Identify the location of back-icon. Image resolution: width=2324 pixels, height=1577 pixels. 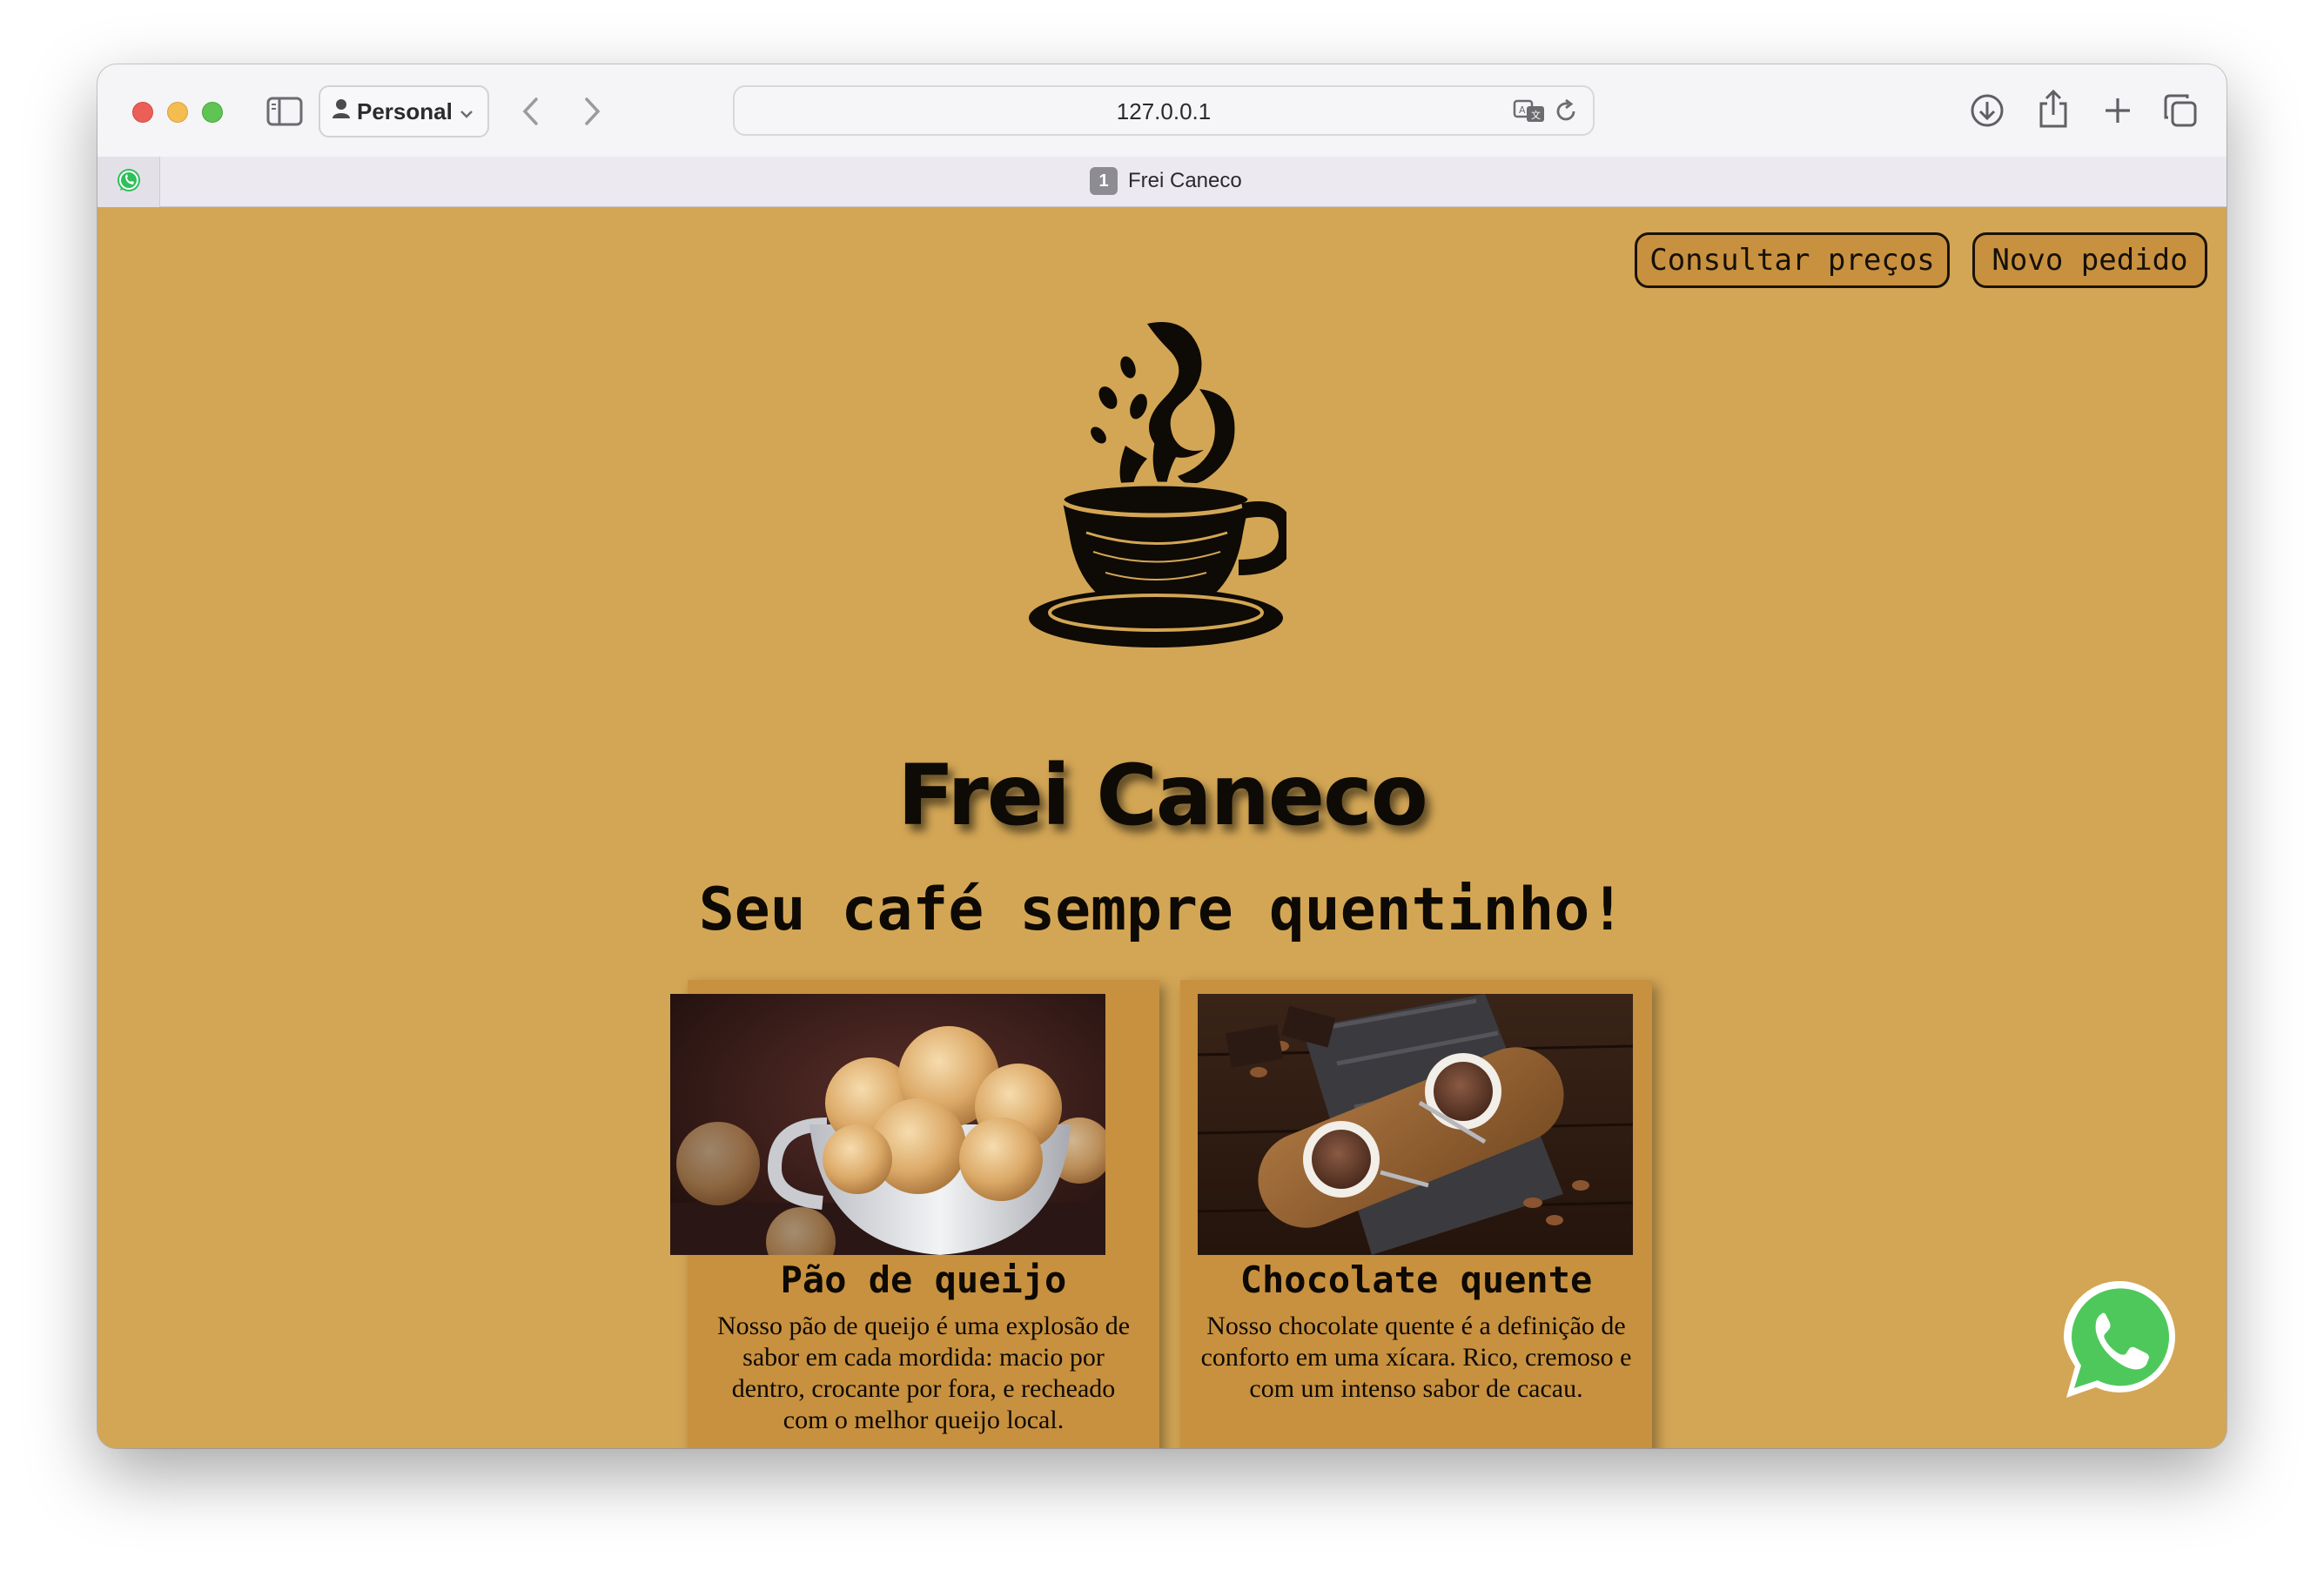
(531, 111).